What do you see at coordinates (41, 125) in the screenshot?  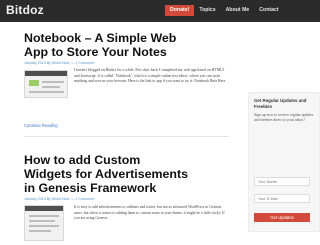 I see `continue-reading-link: Continue Reading` at bounding box center [41, 125].